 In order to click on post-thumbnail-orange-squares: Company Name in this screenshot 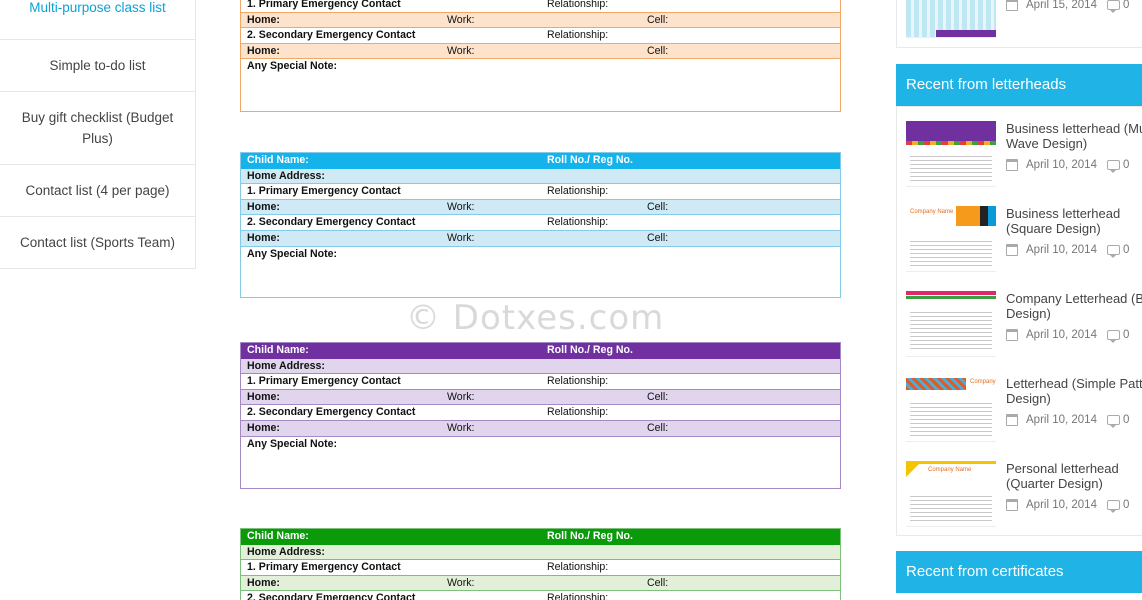, I will do `click(951, 239)`.